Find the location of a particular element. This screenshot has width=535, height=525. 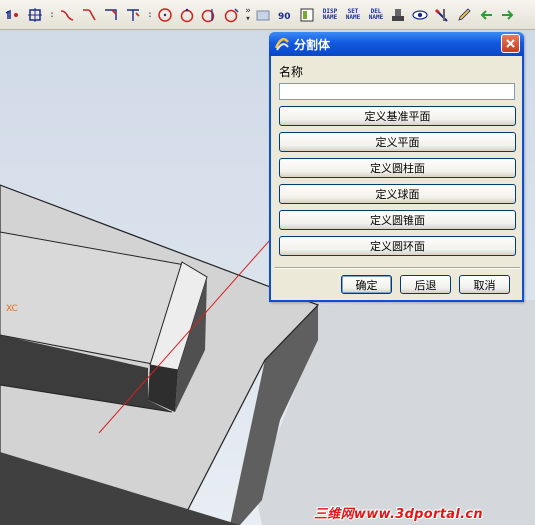

close-button is located at coordinates (510, 43).